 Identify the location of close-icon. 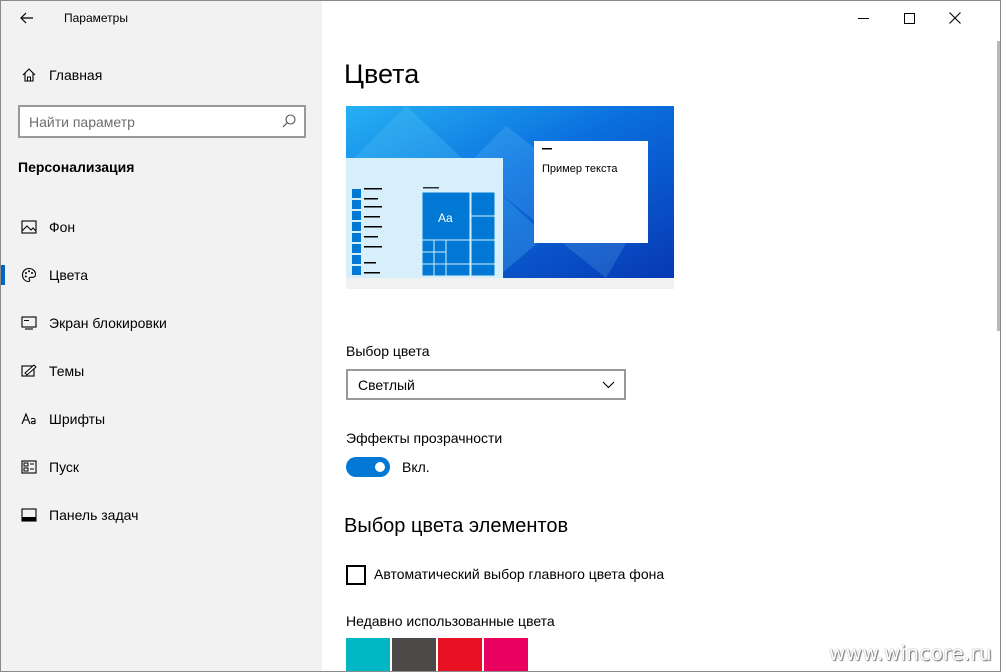
(955, 18).